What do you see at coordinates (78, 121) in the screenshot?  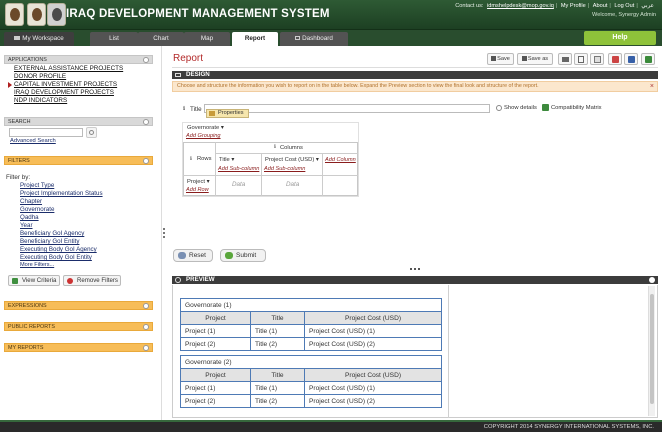 I see `search-panel-header: SEARCH` at bounding box center [78, 121].